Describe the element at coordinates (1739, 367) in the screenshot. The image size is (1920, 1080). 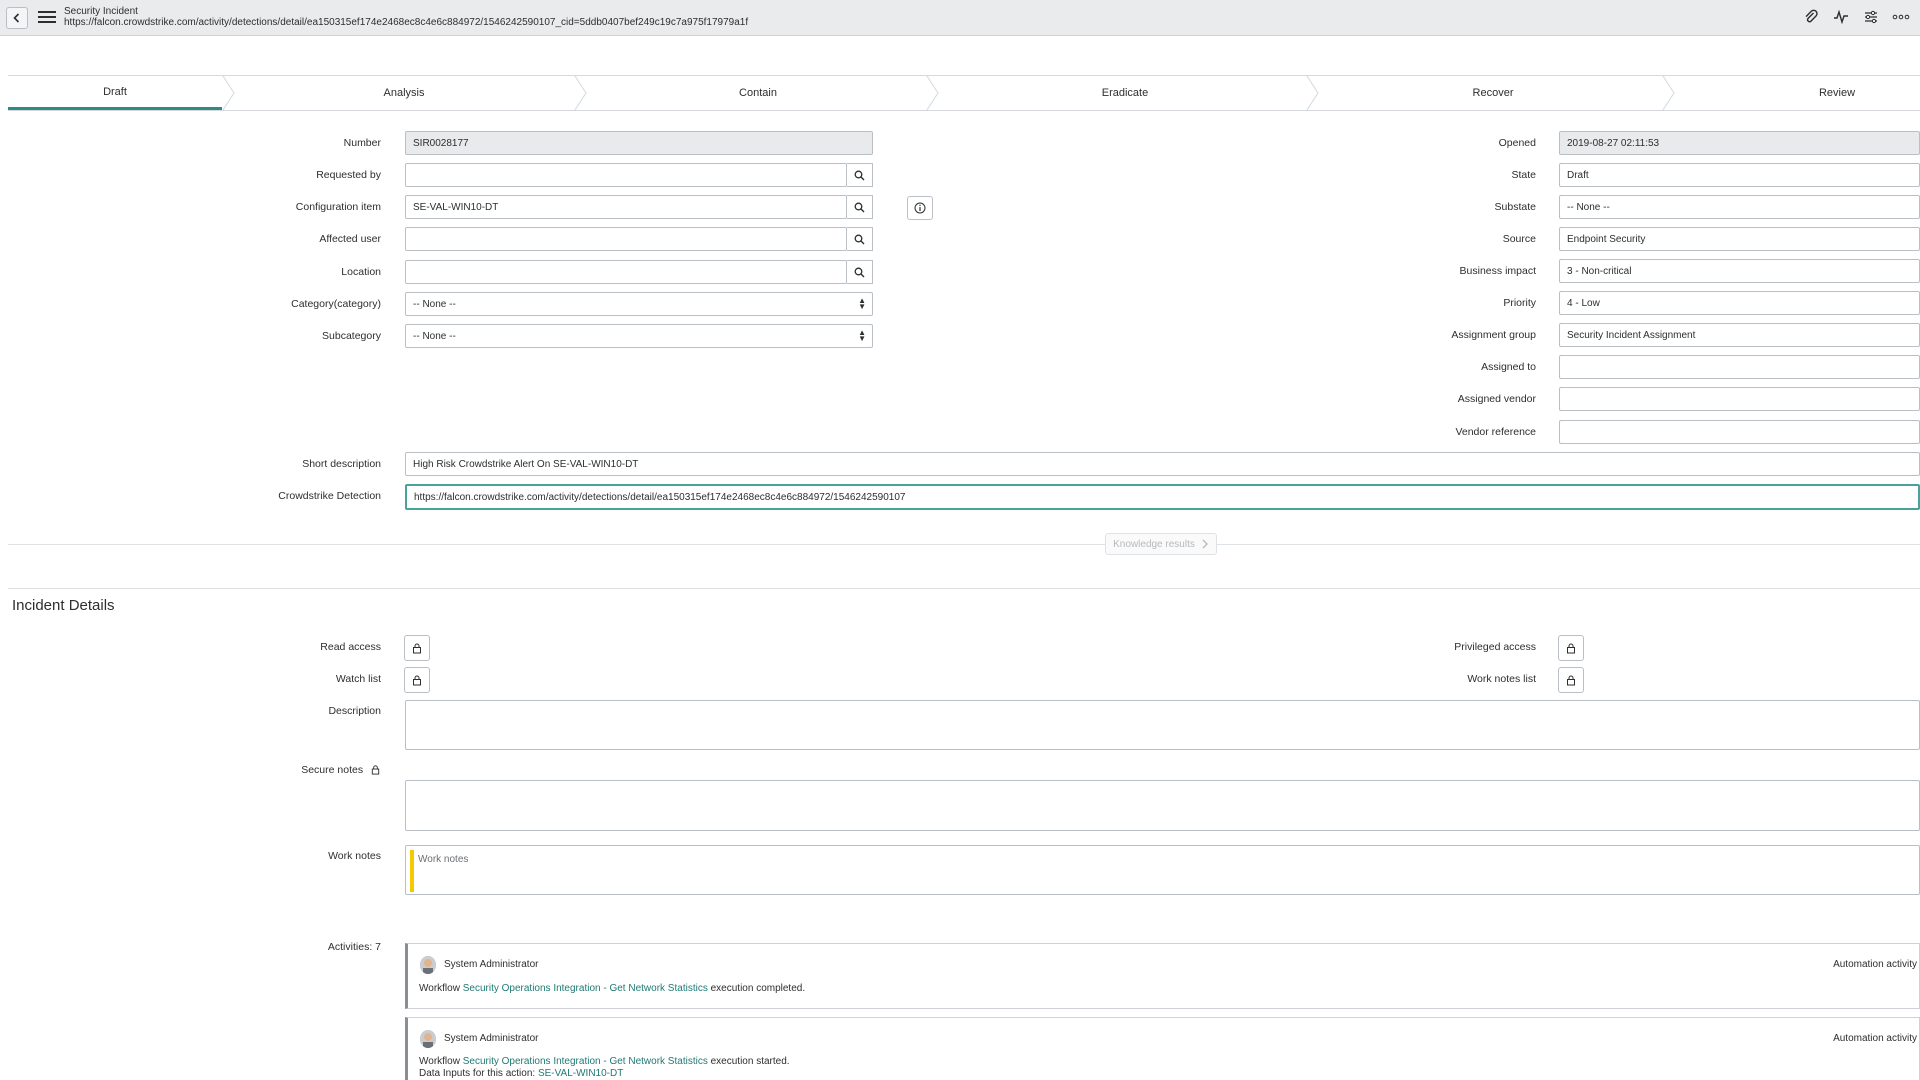
I see `assigned-to-field` at that location.